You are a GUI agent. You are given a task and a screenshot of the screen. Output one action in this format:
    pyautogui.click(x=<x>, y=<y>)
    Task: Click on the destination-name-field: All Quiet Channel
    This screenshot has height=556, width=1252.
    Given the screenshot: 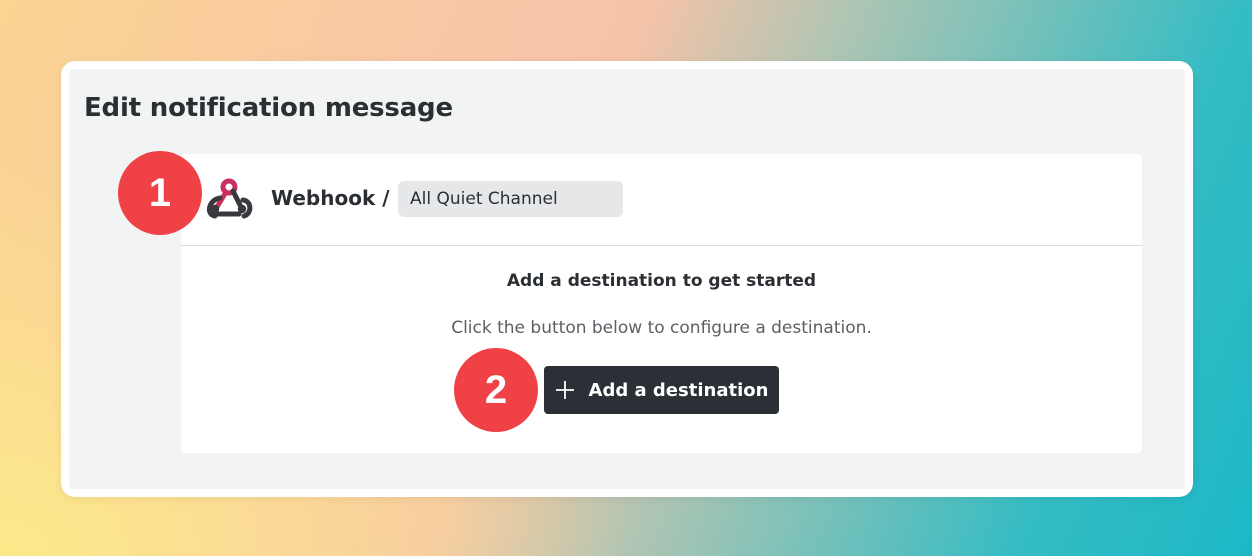 What is the action you would take?
    pyautogui.click(x=510, y=199)
    